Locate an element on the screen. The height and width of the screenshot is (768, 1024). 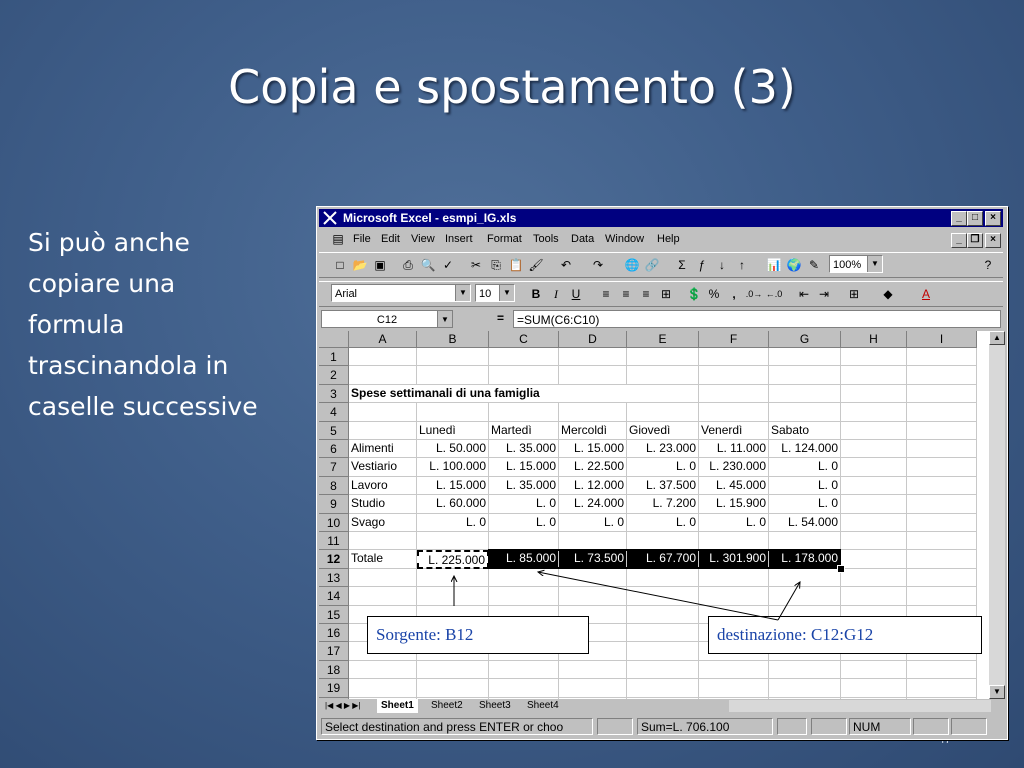
column-header: A is located at coordinates (383, 339).